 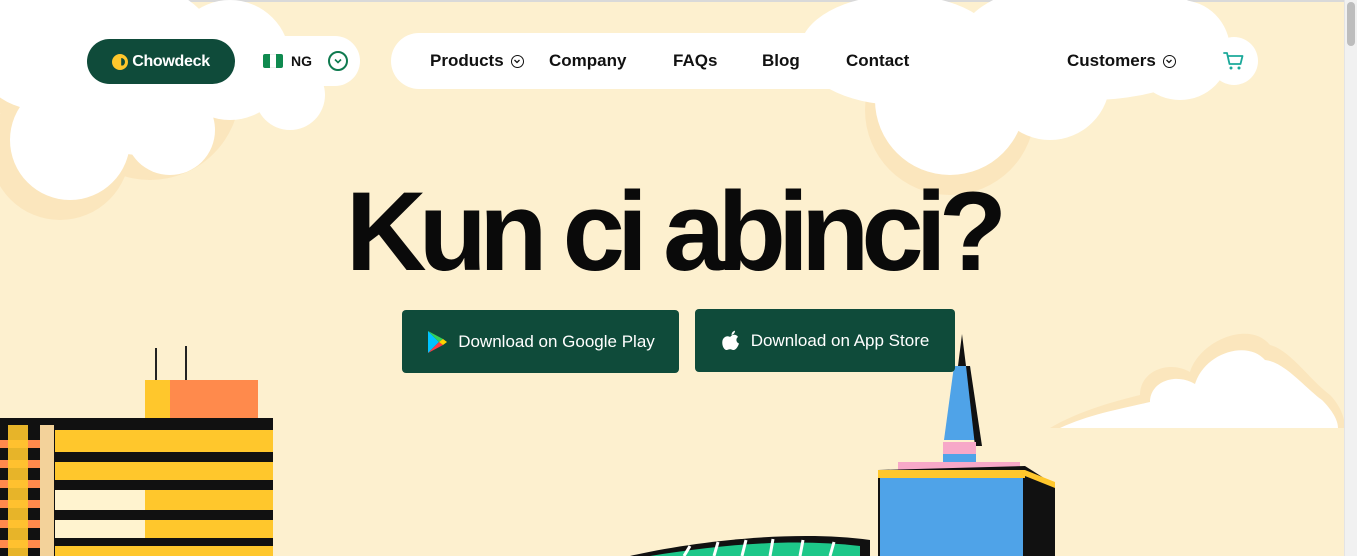 I want to click on nav-products: Products, so click(x=477, y=61).